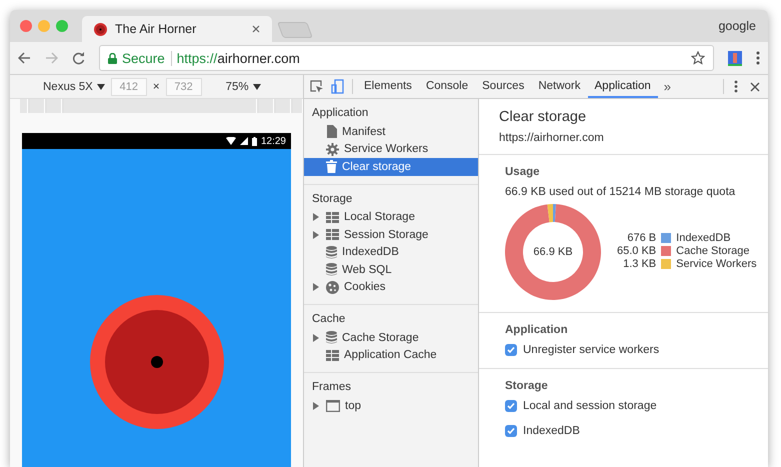  Describe the element at coordinates (26, 26) in the screenshot. I see `close-window-button` at that location.